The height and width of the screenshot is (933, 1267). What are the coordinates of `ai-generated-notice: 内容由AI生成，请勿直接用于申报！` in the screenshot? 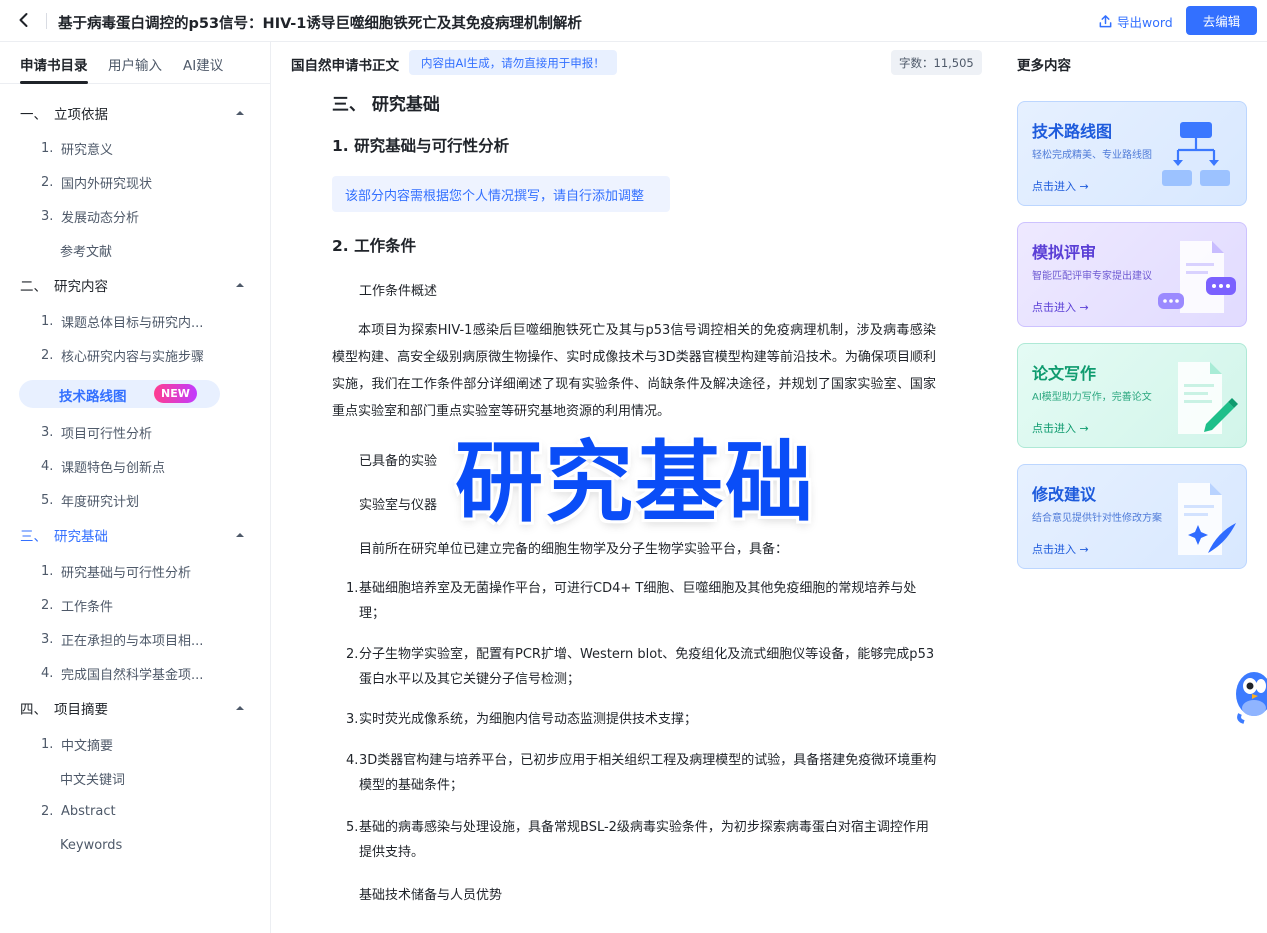 It's located at (513, 62).